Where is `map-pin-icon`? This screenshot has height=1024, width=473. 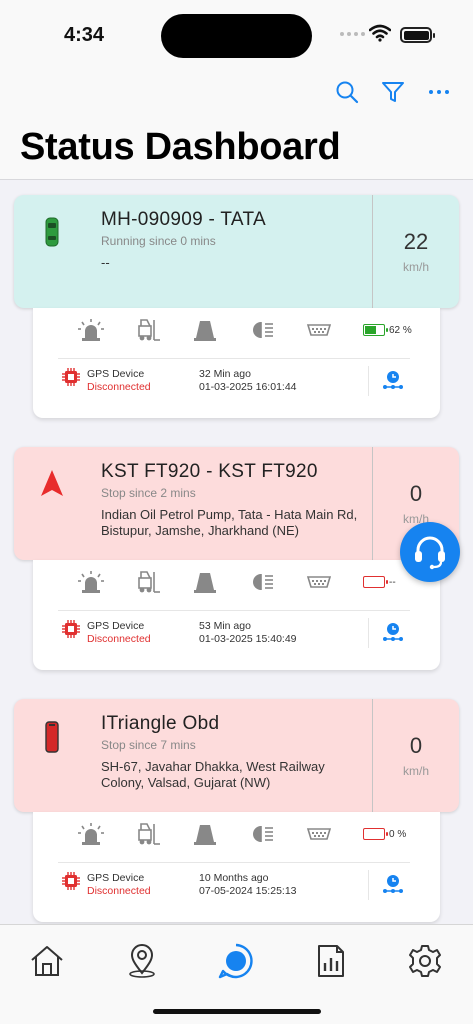 map-pin-icon is located at coordinates (142, 961).